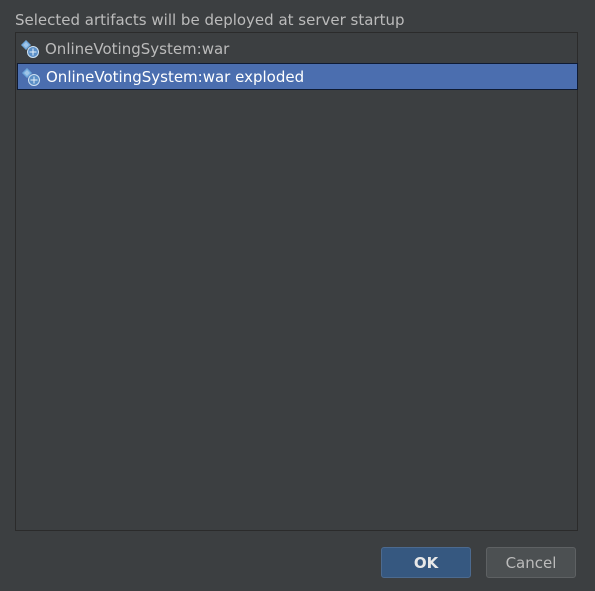 The width and height of the screenshot is (595, 591). I want to click on ok-button: OK, so click(426, 562).